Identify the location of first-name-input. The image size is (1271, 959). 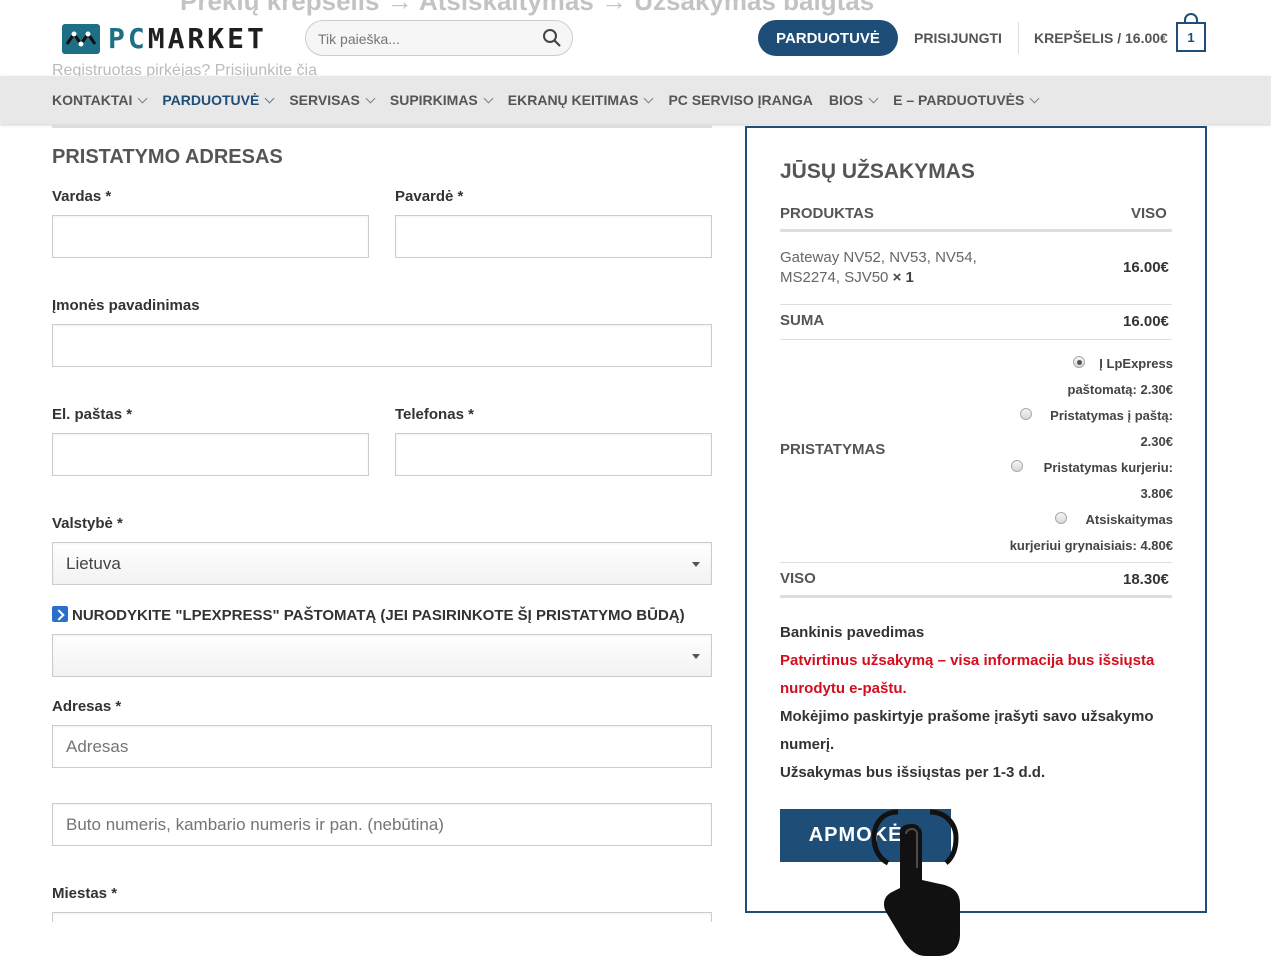
(210, 236).